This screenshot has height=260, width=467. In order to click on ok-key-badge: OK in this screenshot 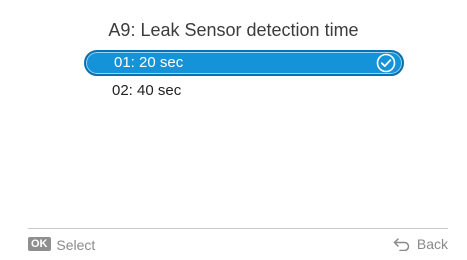, I will do `click(39, 244)`.